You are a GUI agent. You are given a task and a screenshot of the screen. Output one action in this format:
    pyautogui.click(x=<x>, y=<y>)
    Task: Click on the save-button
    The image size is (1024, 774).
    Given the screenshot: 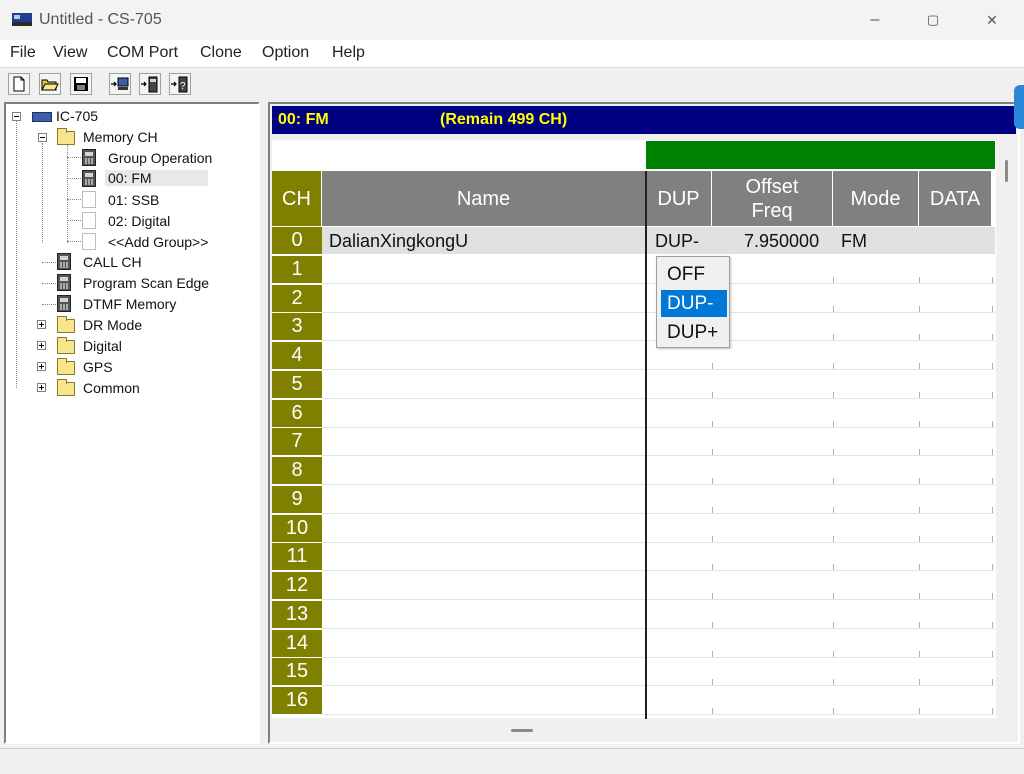 What is the action you would take?
    pyautogui.click(x=81, y=84)
    